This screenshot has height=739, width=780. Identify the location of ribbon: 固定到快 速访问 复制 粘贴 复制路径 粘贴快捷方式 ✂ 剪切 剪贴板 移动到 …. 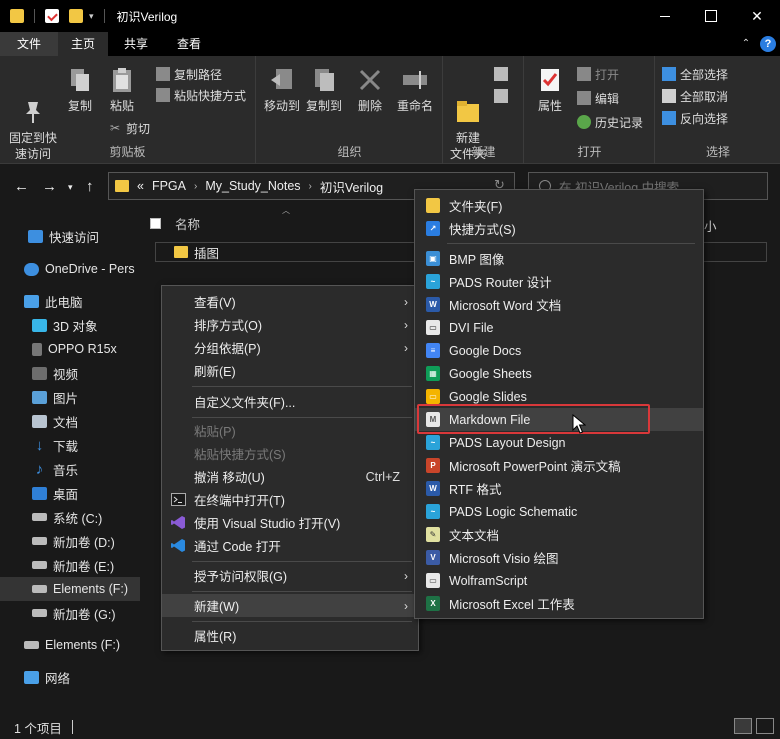
(390, 110).